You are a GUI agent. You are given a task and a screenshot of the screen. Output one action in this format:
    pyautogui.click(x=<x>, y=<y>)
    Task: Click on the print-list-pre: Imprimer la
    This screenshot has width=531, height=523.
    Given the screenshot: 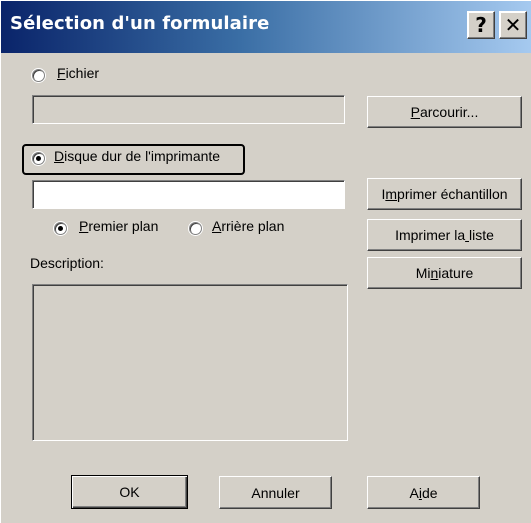 What is the action you would take?
    pyautogui.click(x=430, y=235)
    